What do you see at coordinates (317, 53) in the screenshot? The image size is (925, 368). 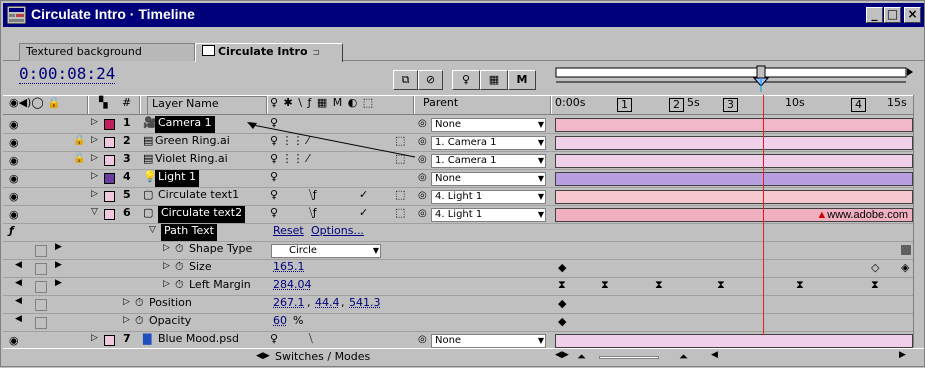 I see `tab-close-icon: ⊐` at bounding box center [317, 53].